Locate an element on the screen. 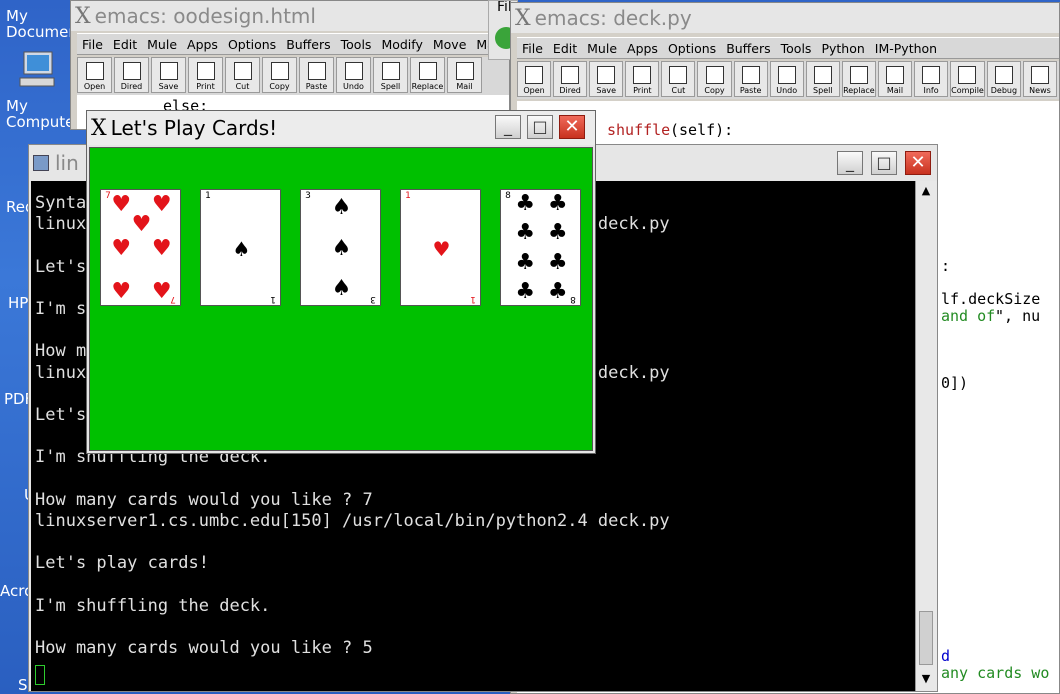  terminal-close-button: ✕ is located at coordinates (918, 163).